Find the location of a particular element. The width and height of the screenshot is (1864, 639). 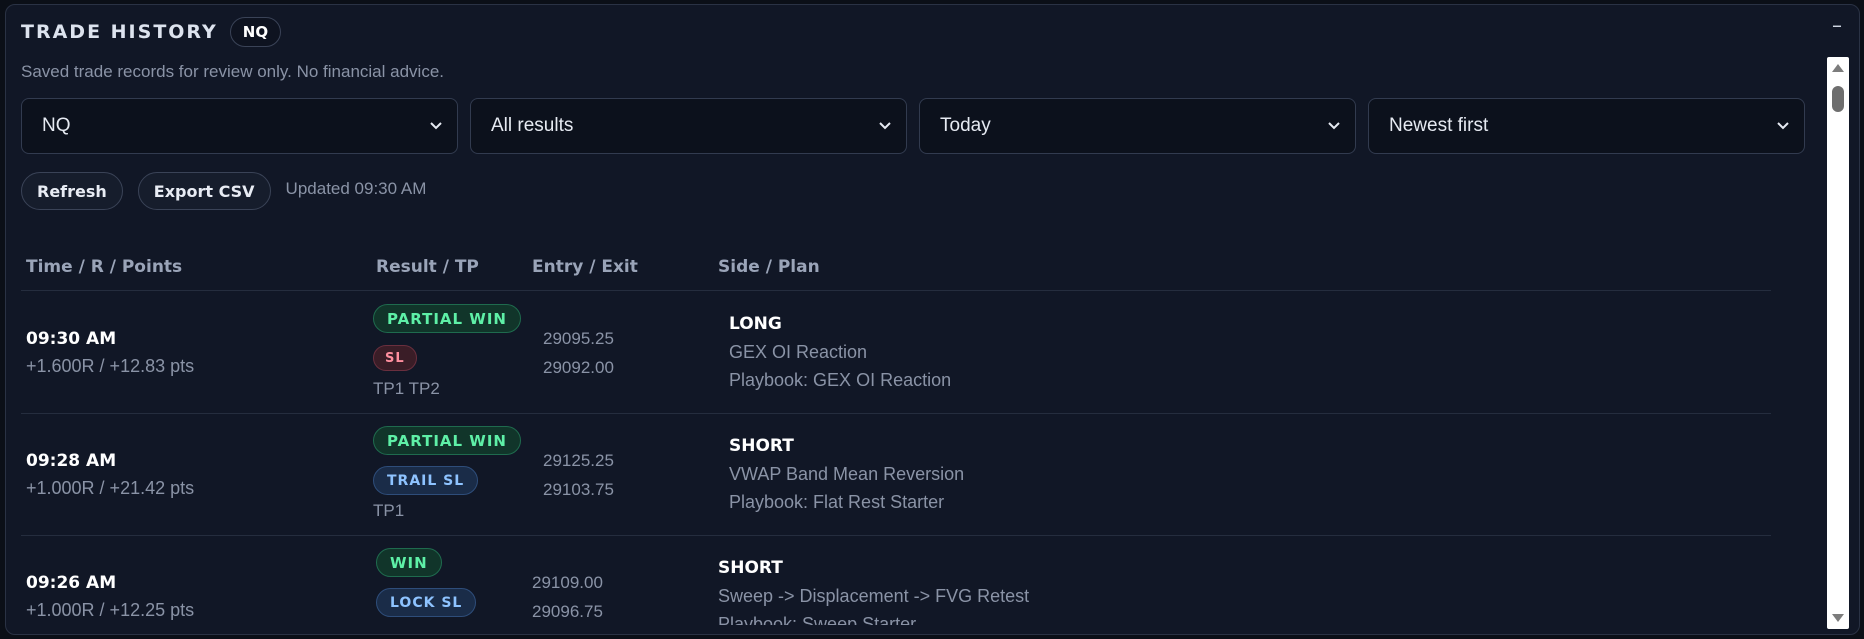

exit-price: 29092.00 is located at coordinates (578, 367).